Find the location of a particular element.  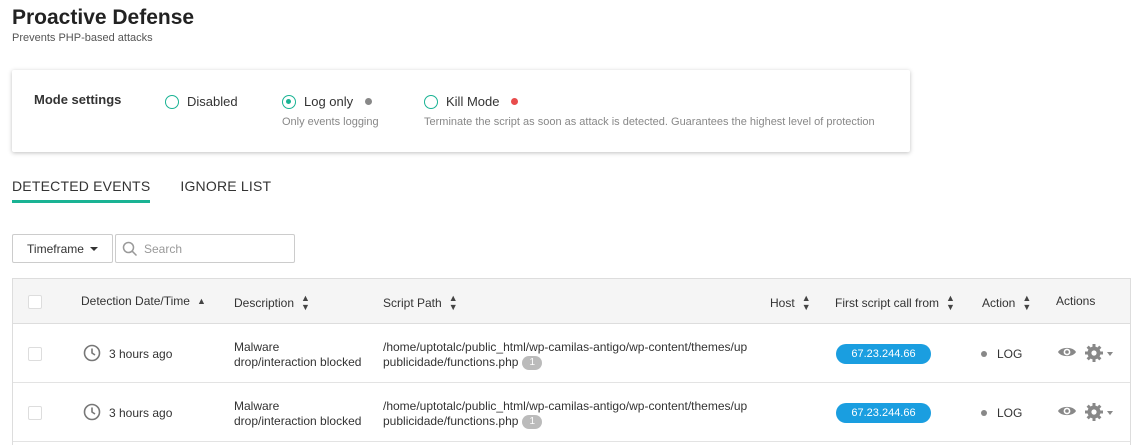

select-all-checkbox is located at coordinates (35, 302).